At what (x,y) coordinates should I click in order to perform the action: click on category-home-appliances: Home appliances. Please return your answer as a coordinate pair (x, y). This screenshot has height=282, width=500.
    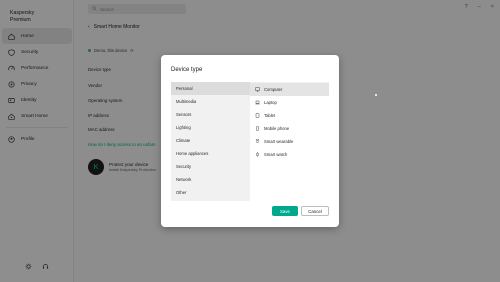
    Looking at the image, I should click on (210, 153).